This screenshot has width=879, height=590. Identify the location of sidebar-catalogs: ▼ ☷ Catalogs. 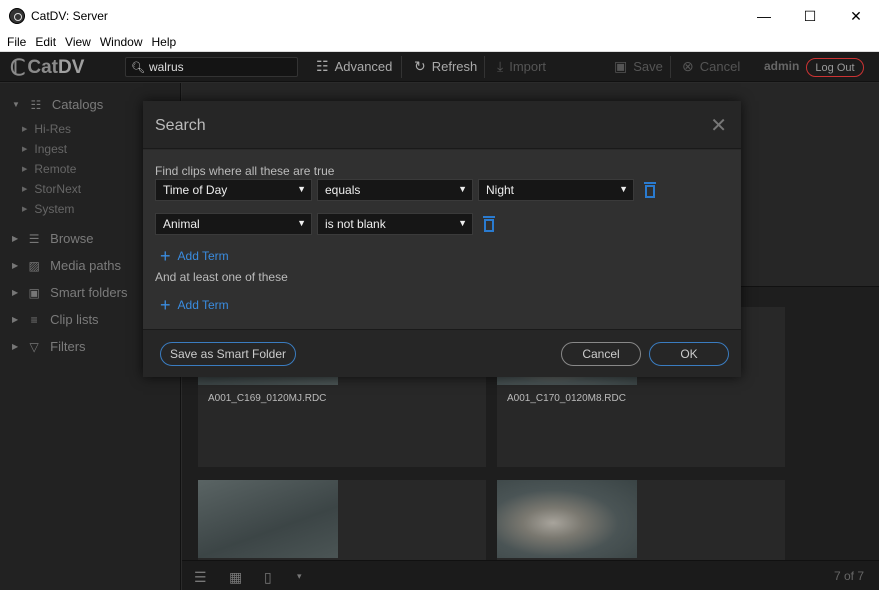
(57, 104).